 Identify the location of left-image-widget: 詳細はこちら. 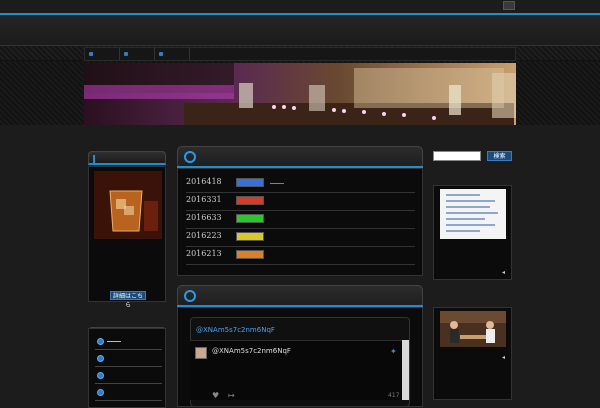
(127, 237).